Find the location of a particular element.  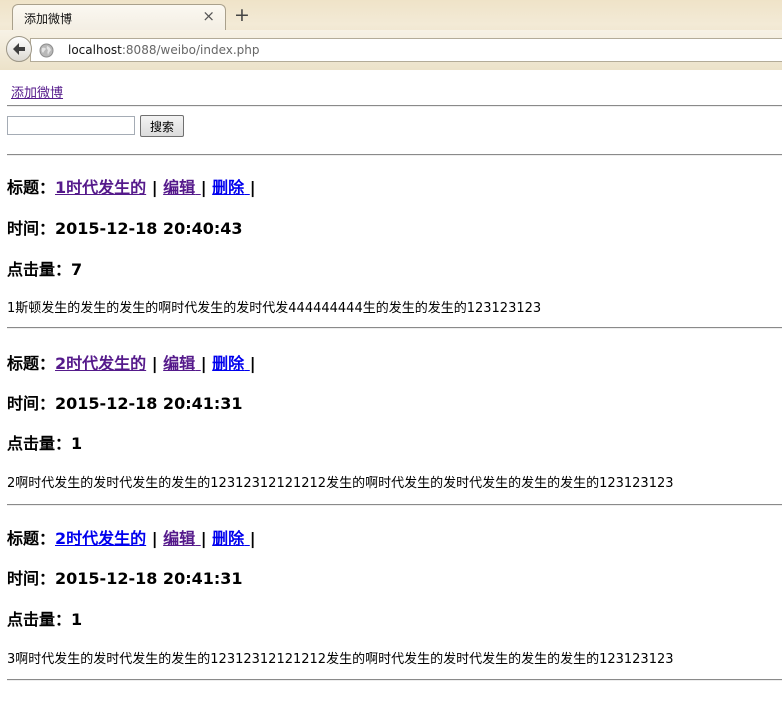

post-title-line: 标题：1时代发生的 | 编辑 | 删除 | is located at coordinates (131, 186).